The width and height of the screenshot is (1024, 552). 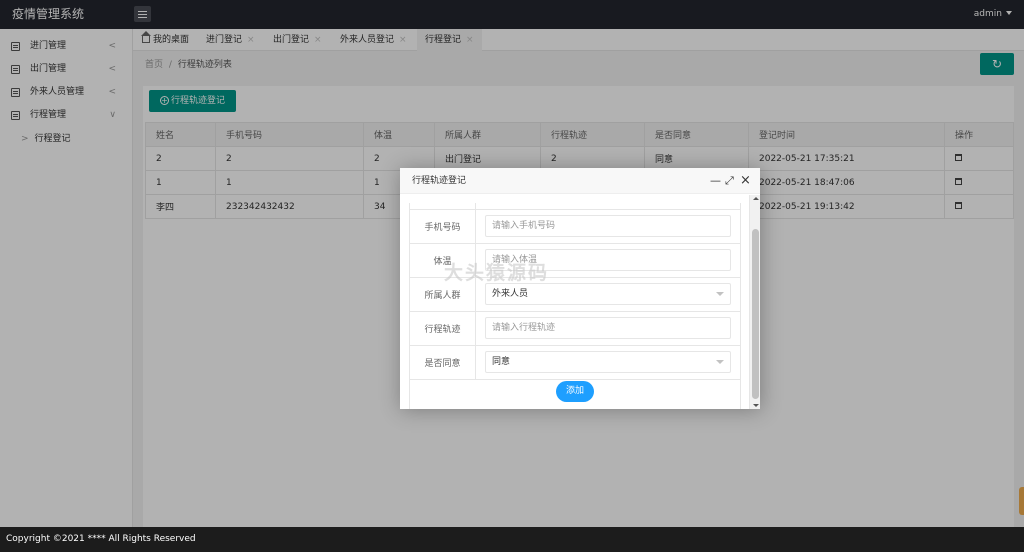 What do you see at coordinates (512, 539) in the screenshot?
I see `footer: Copyright ©2021 **** All Rights Reserved` at bounding box center [512, 539].